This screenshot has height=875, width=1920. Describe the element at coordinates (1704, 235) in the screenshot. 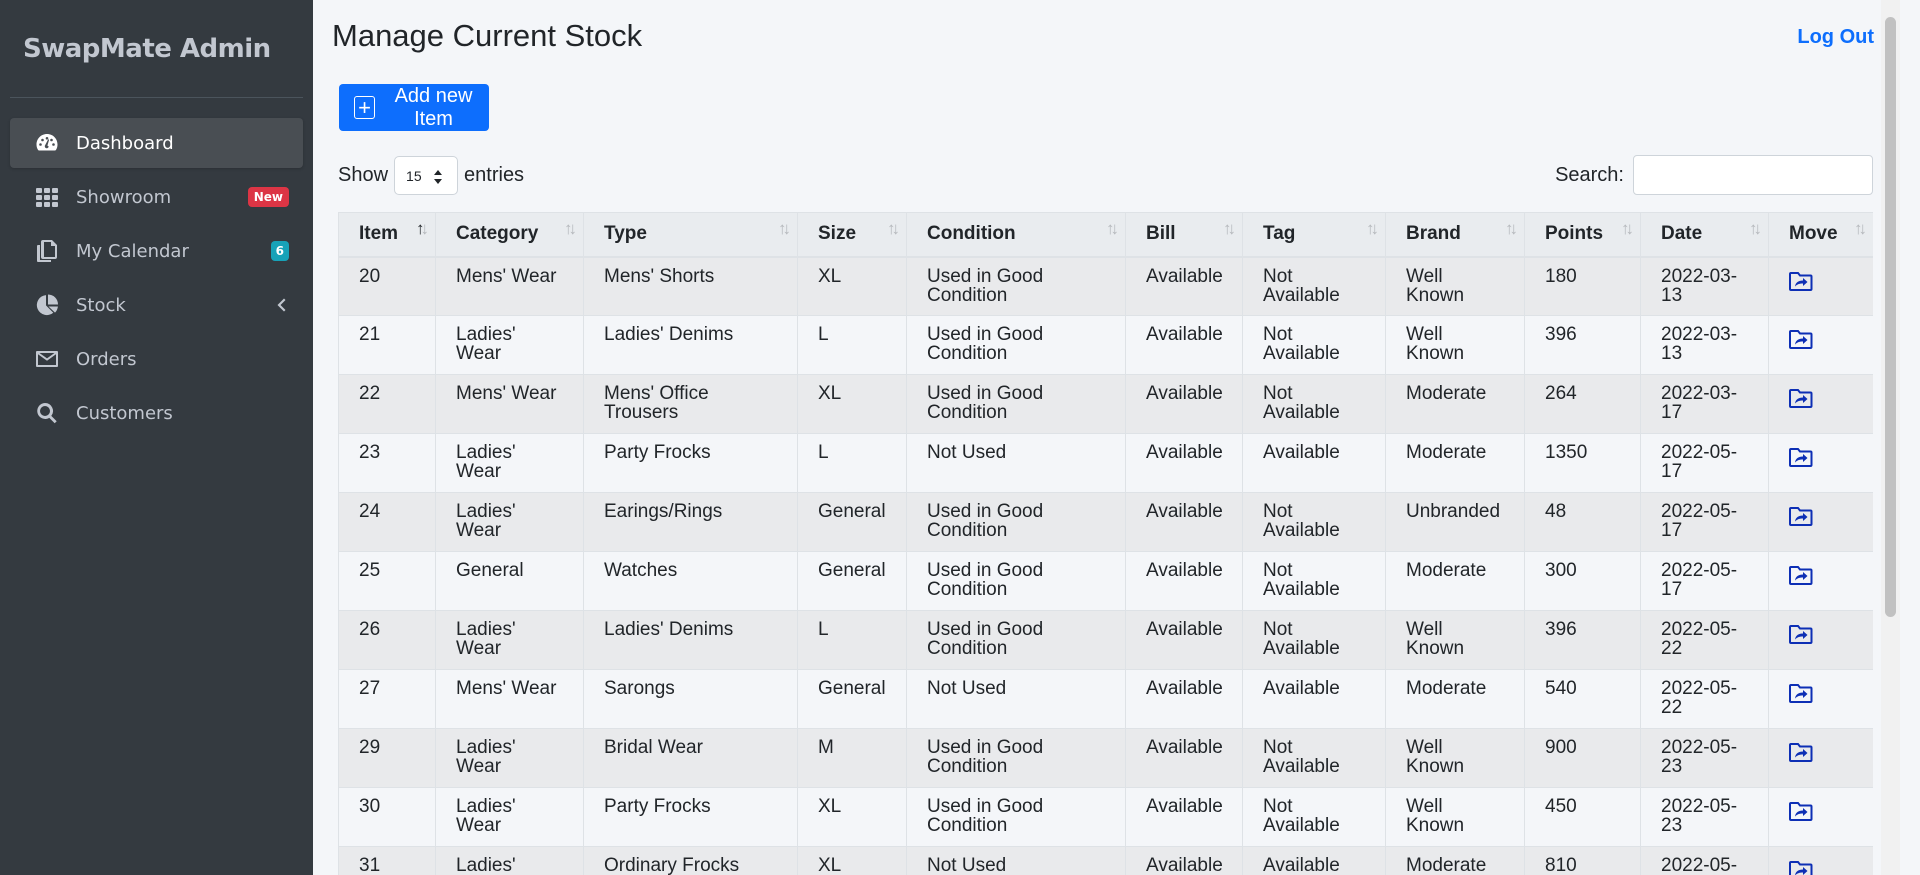

I see `column-header-date: Date ↑↓` at that location.